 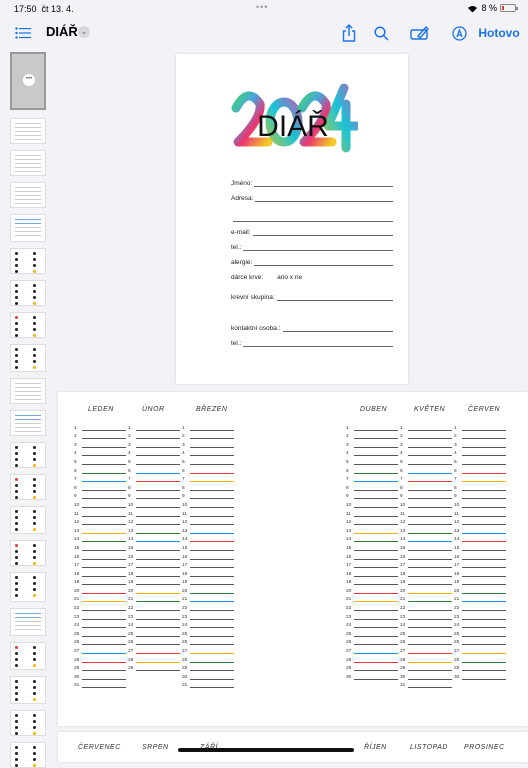 I want to click on cover-field: Jméno:, so click(x=312, y=183).